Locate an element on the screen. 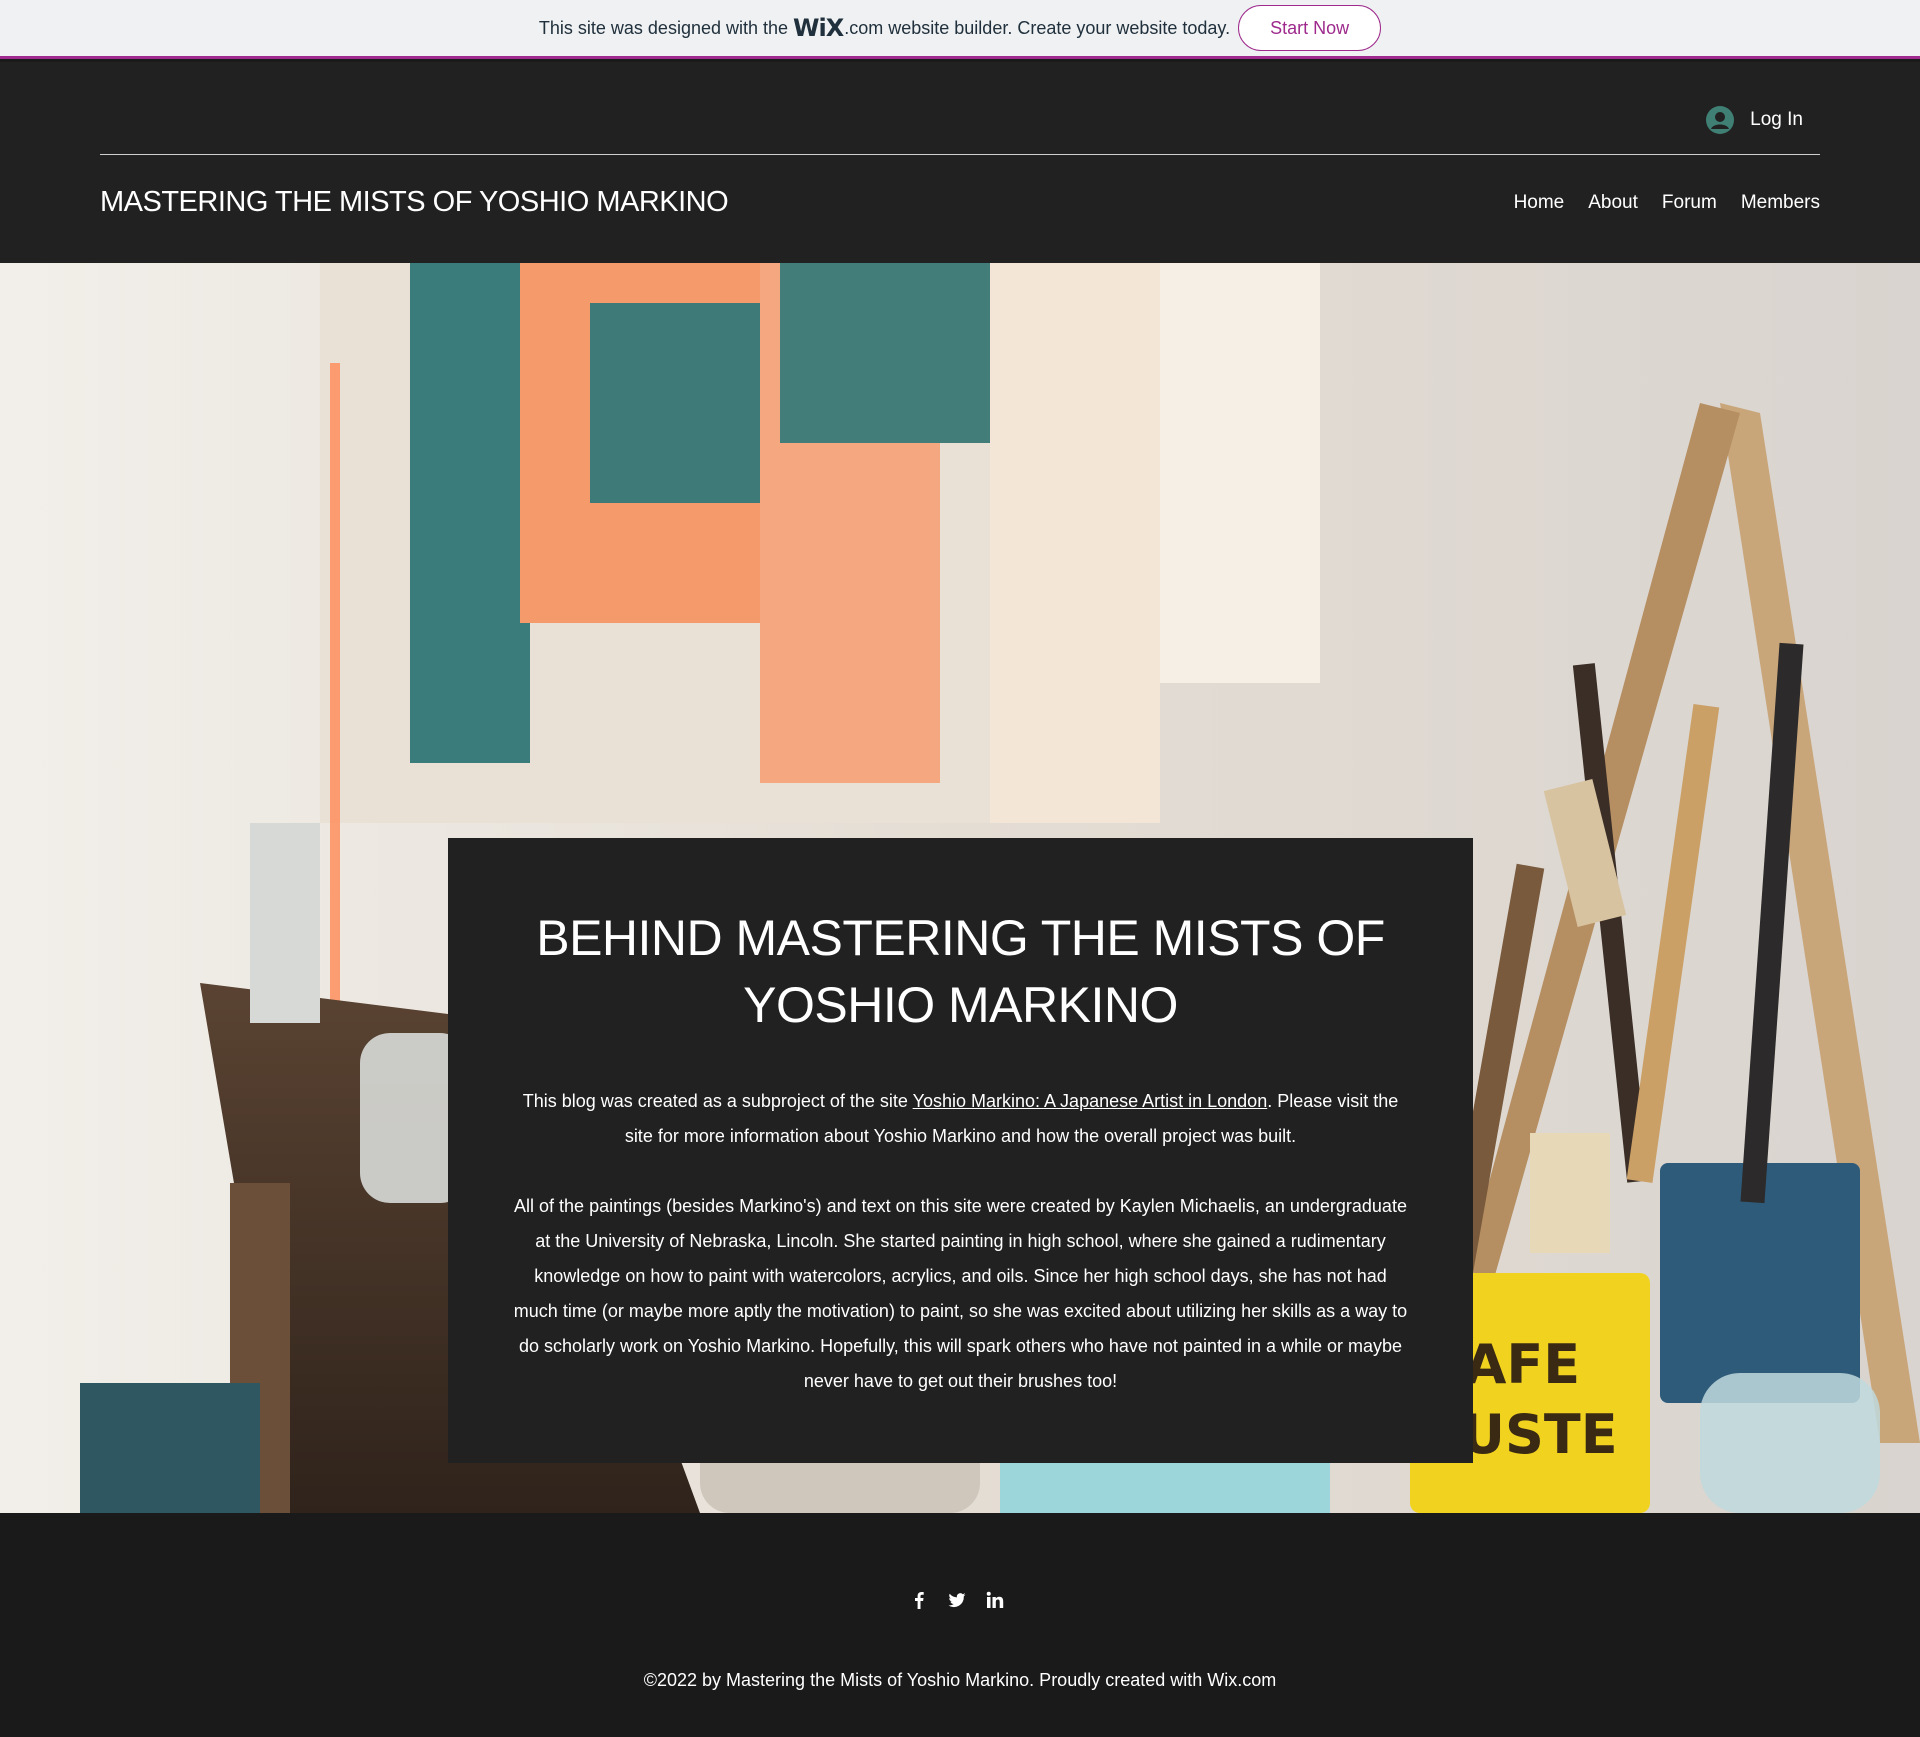  avatar-icon is located at coordinates (1720, 120).